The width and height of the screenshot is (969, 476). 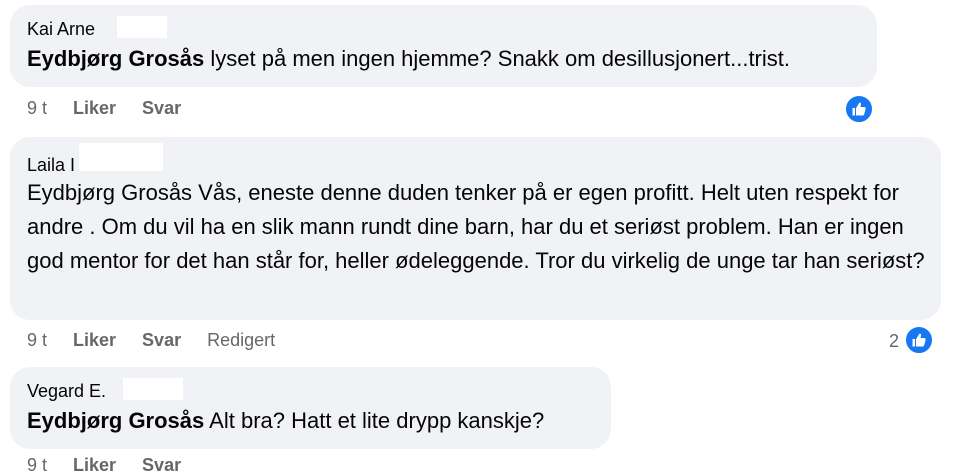 I want to click on author-name: Laila I, so click(x=51, y=165).